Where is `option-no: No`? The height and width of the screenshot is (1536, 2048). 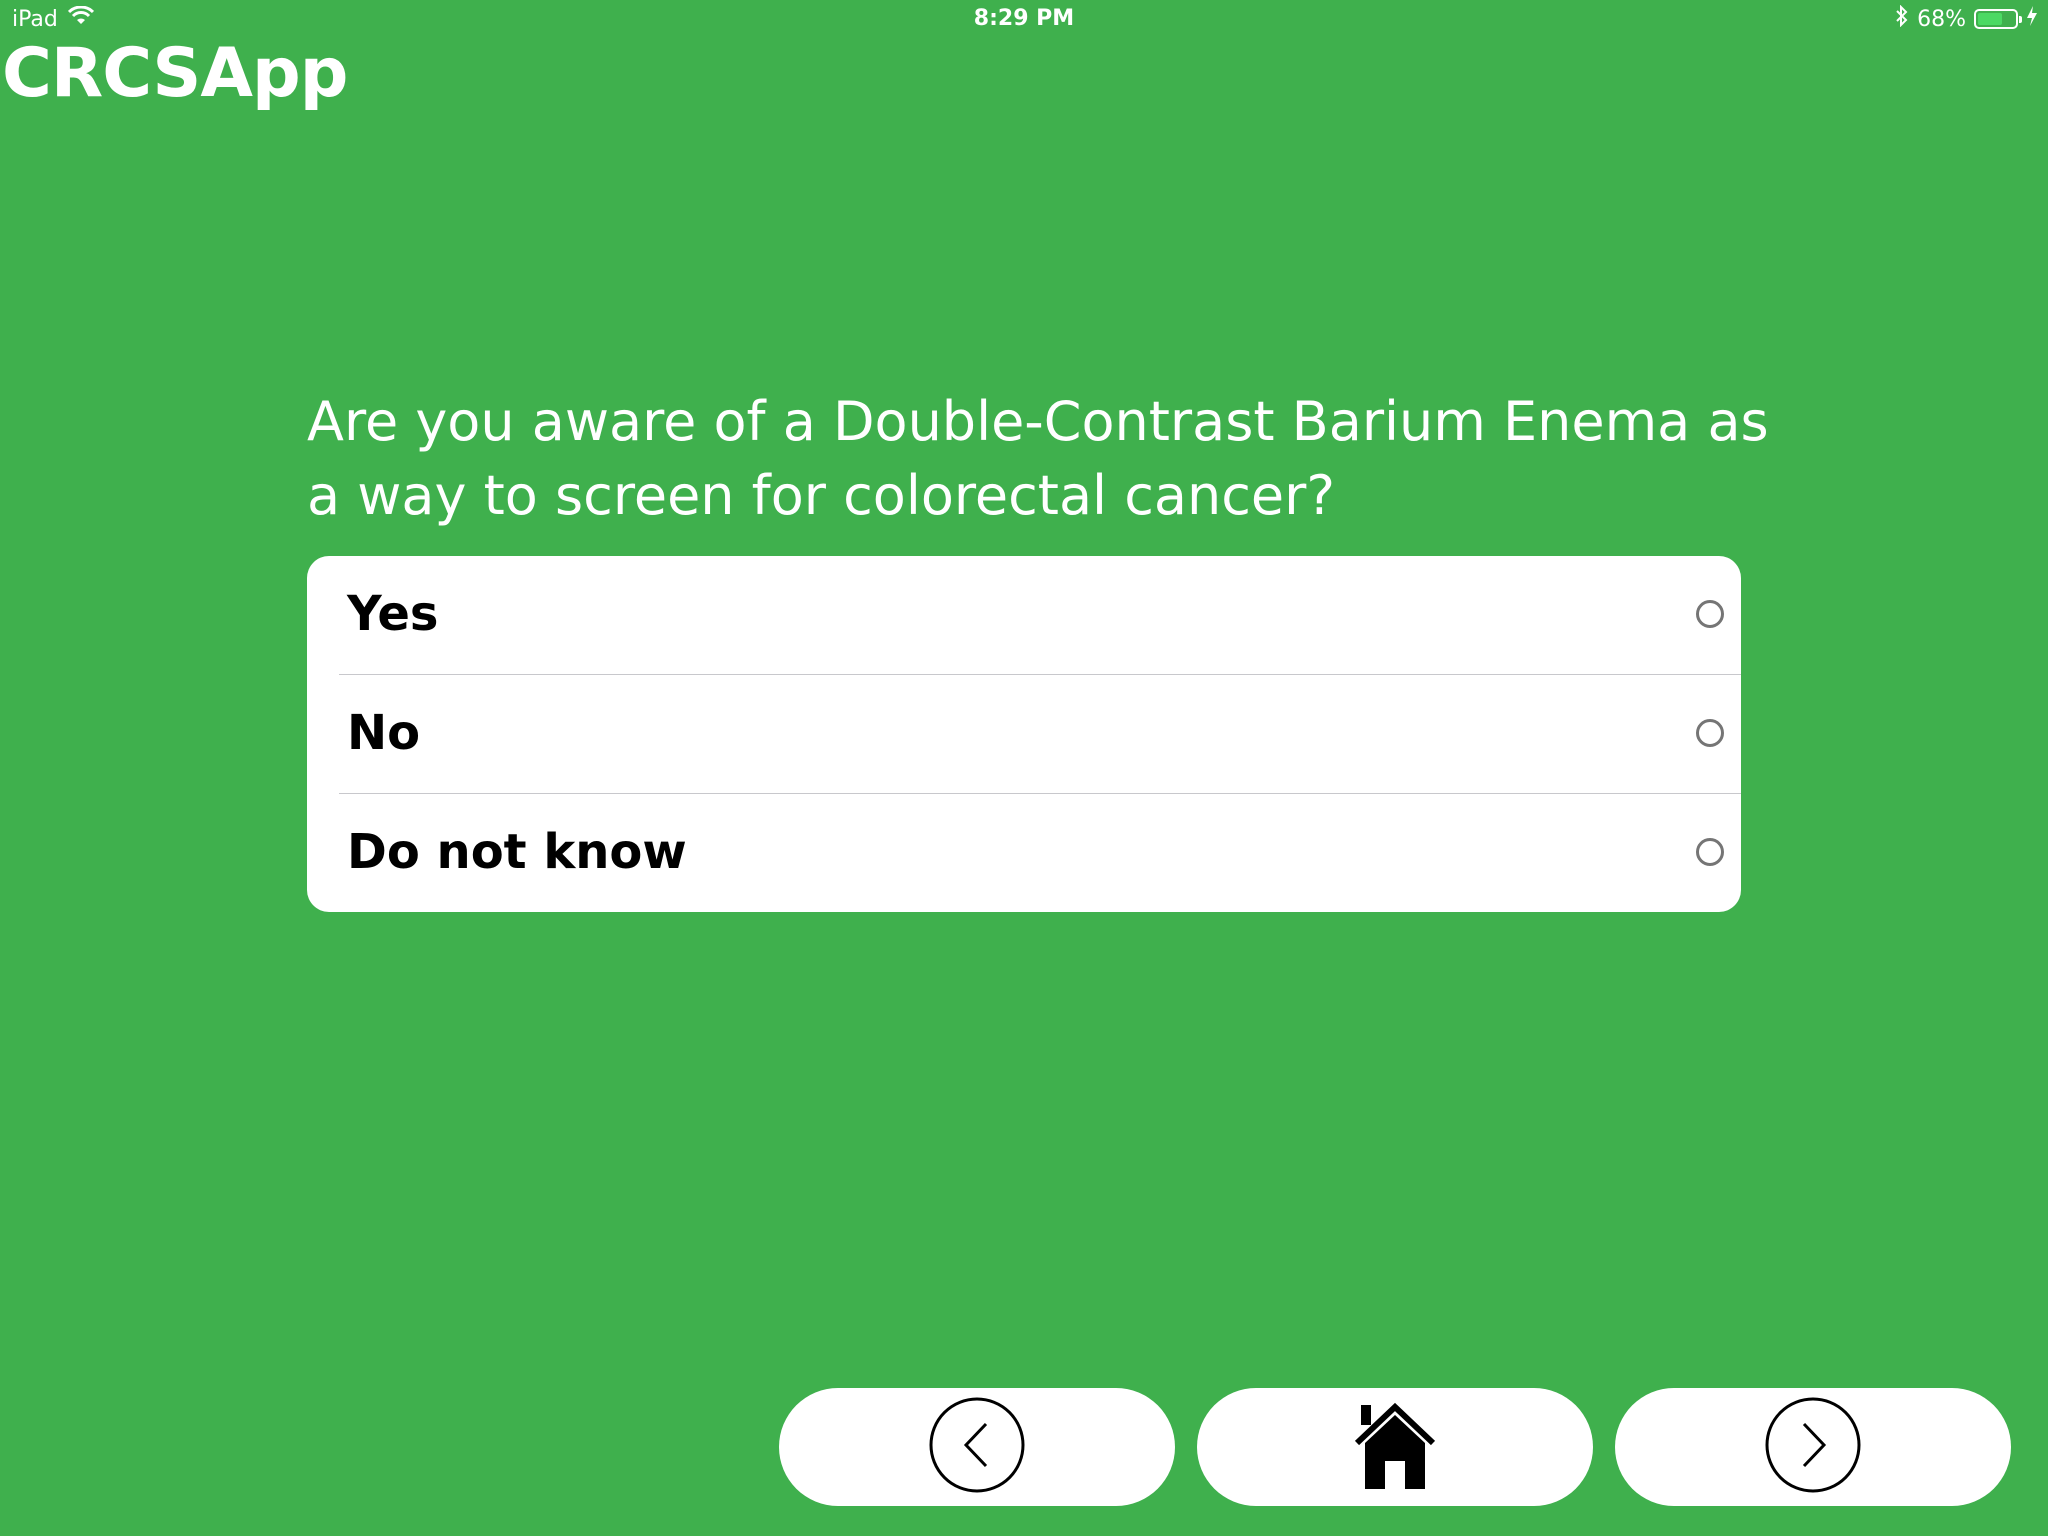 option-no: No is located at coordinates (1040, 734).